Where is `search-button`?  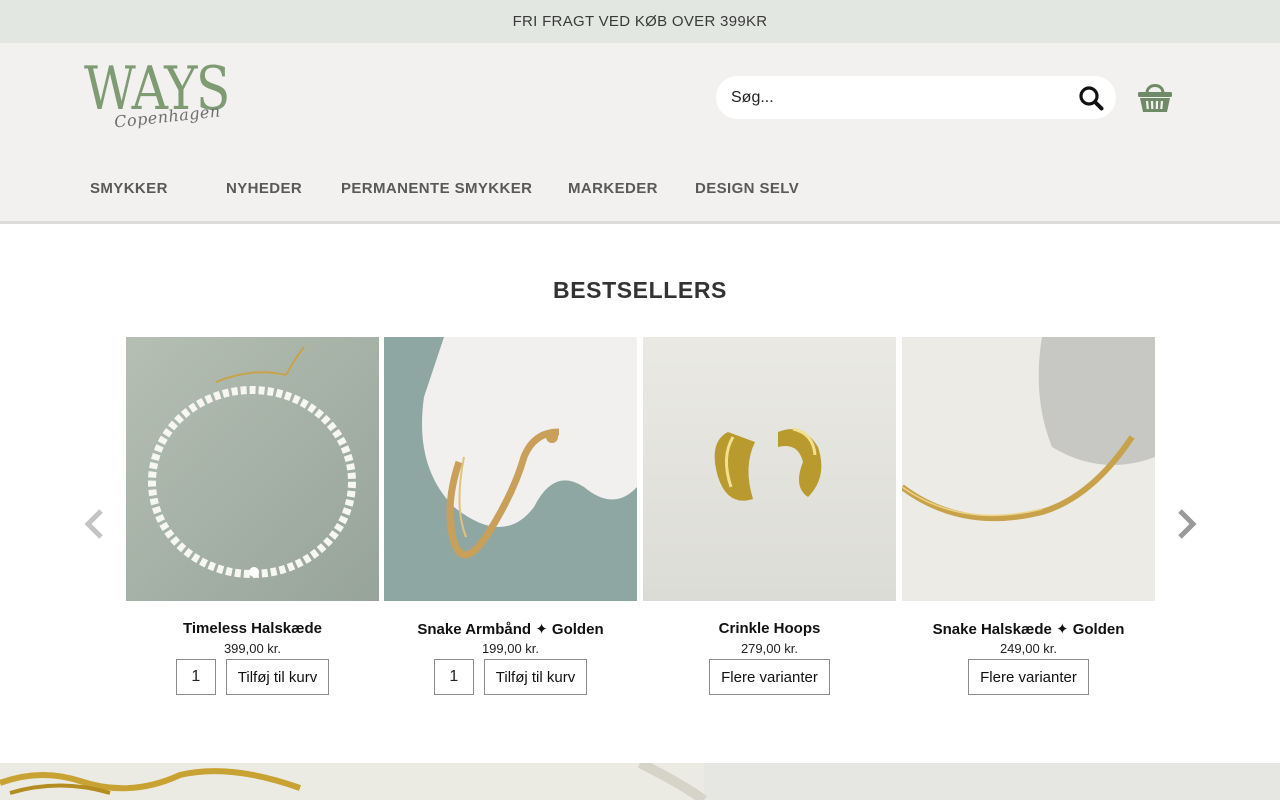
search-button is located at coordinates (1091, 98).